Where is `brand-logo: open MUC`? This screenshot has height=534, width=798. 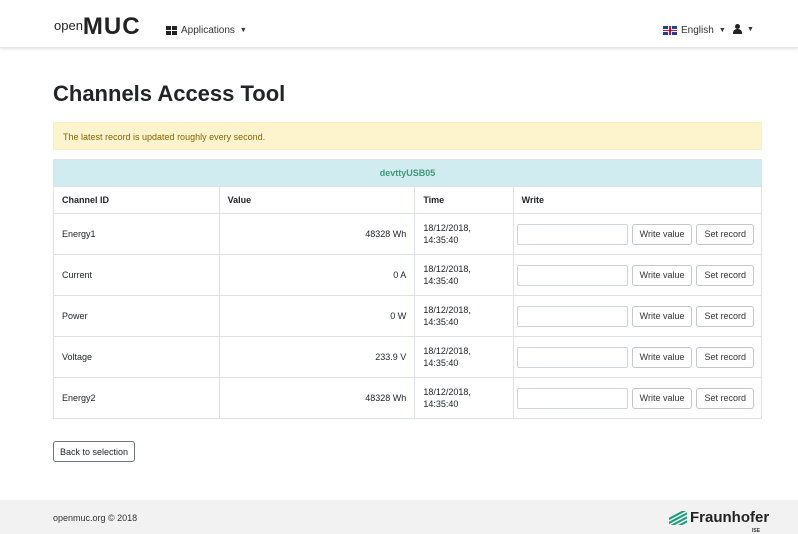
brand-logo: open MUC is located at coordinates (97, 27).